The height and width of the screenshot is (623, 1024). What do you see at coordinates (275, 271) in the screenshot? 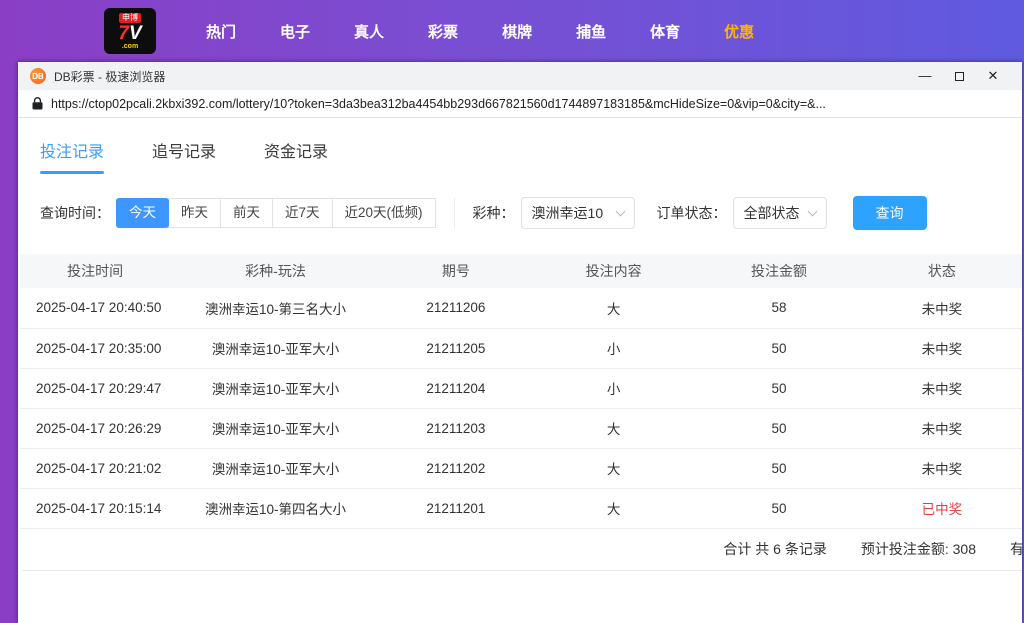
I see `col-play-type: 彩种-玩法` at bounding box center [275, 271].